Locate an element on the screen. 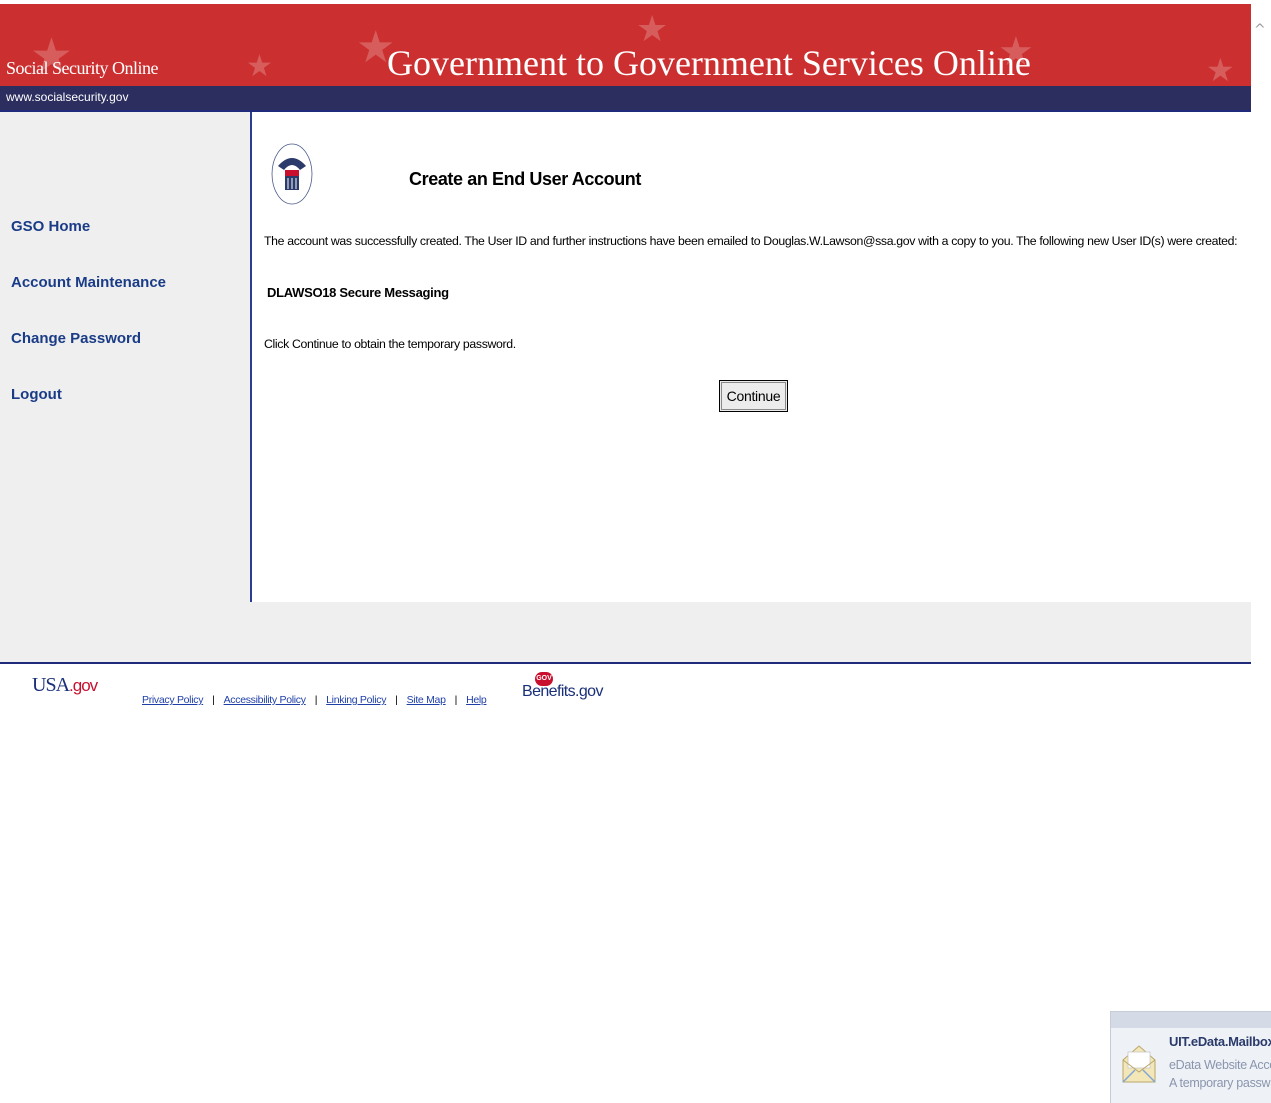  usa-gov-logo: USA.gov is located at coordinates (65, 685).